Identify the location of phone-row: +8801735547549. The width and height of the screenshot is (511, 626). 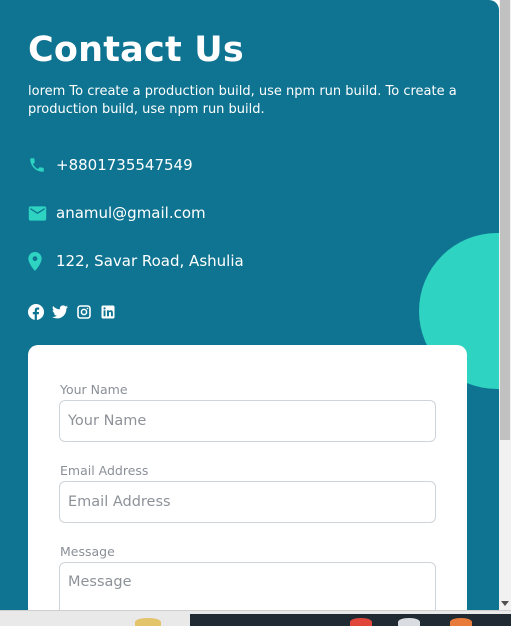
(110, 165).